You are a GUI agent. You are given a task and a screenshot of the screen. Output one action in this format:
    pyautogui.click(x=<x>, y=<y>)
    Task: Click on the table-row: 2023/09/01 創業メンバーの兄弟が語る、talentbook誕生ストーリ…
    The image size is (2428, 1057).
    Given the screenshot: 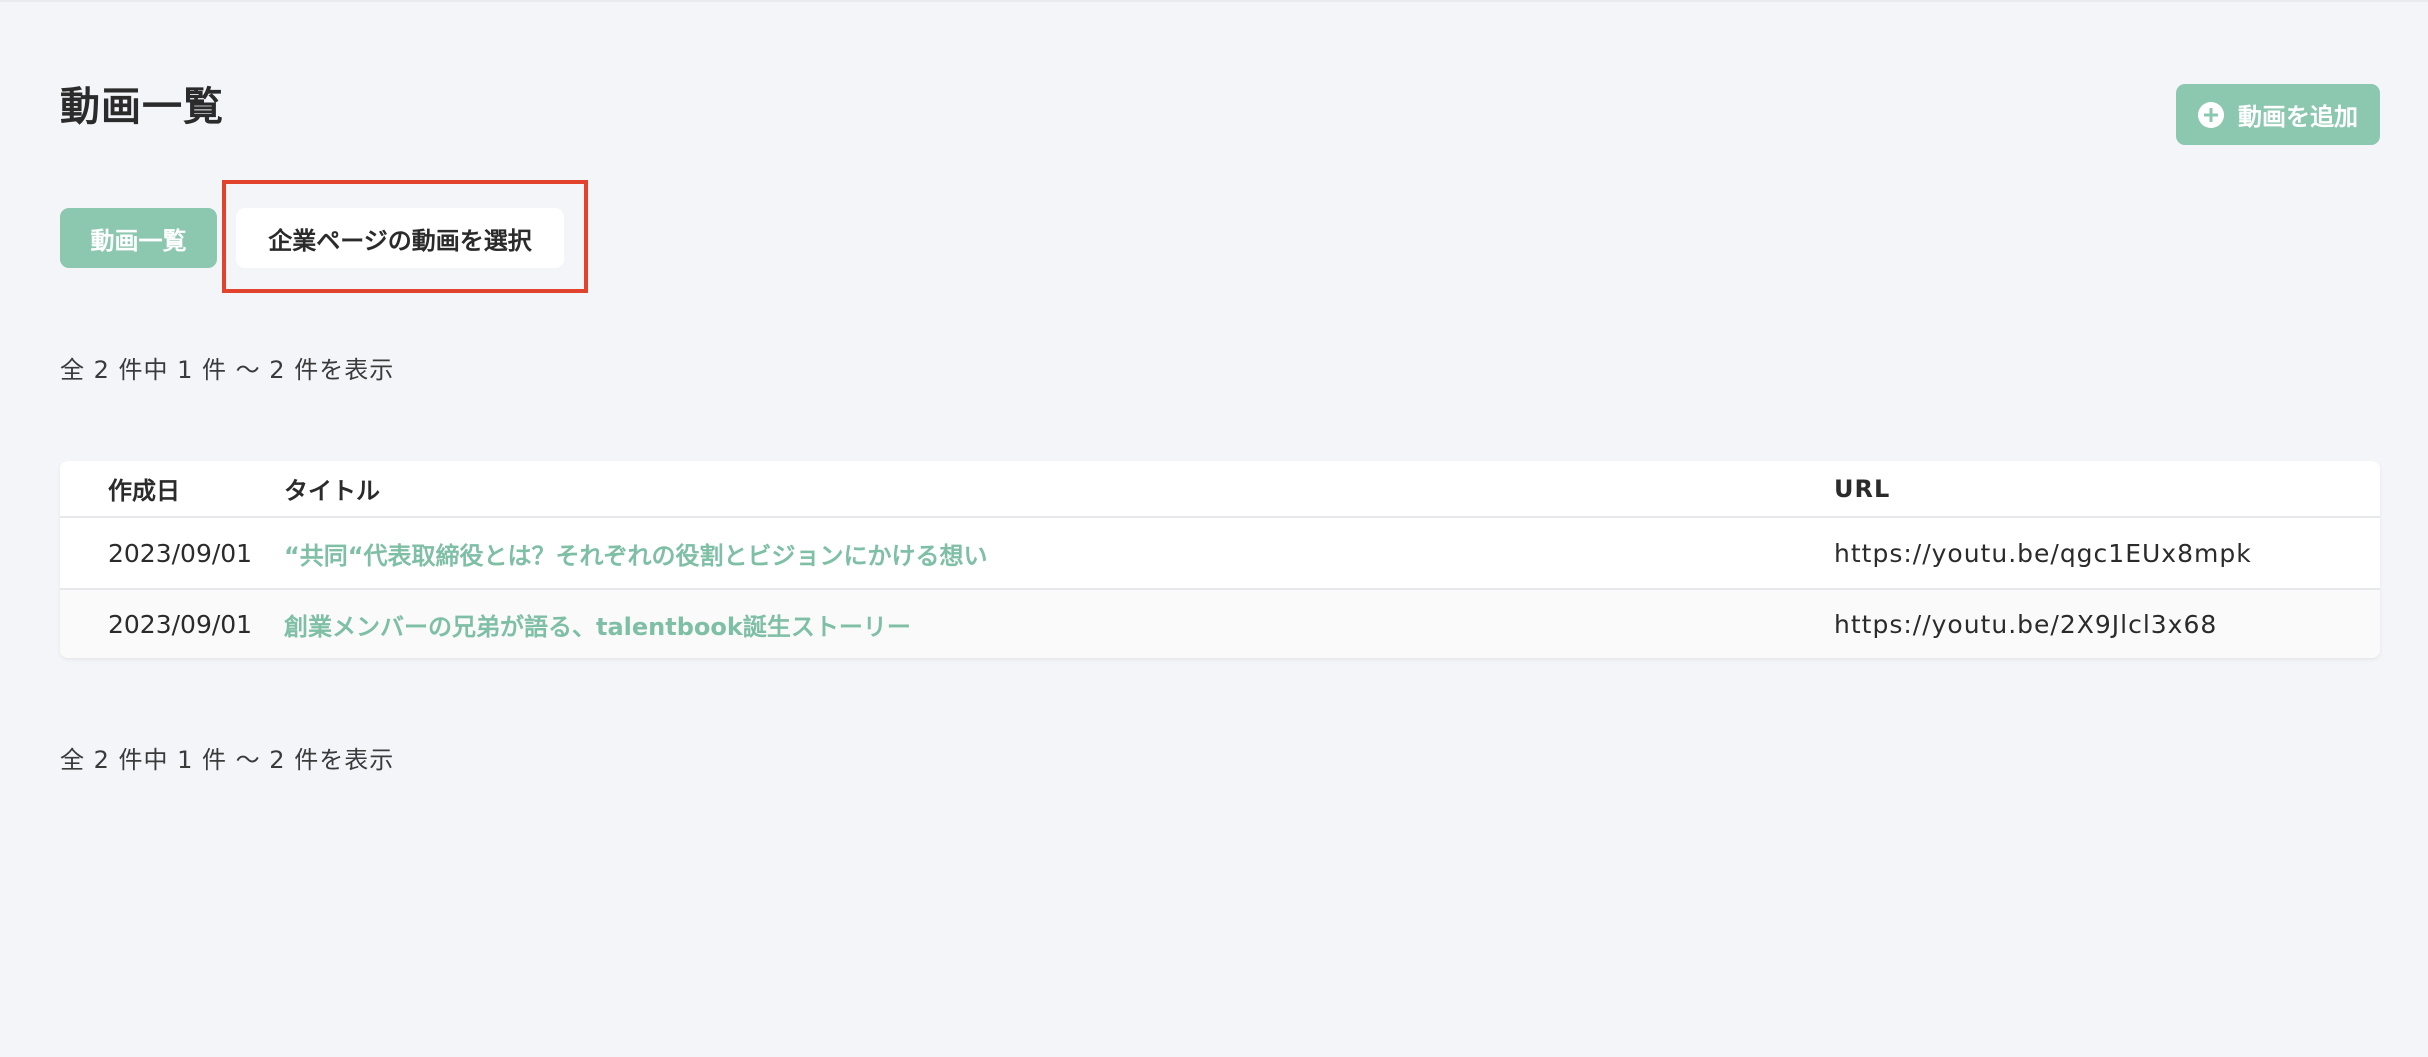 What is the action you would take?
    pyautogui.click(x=1220, y=623)
    